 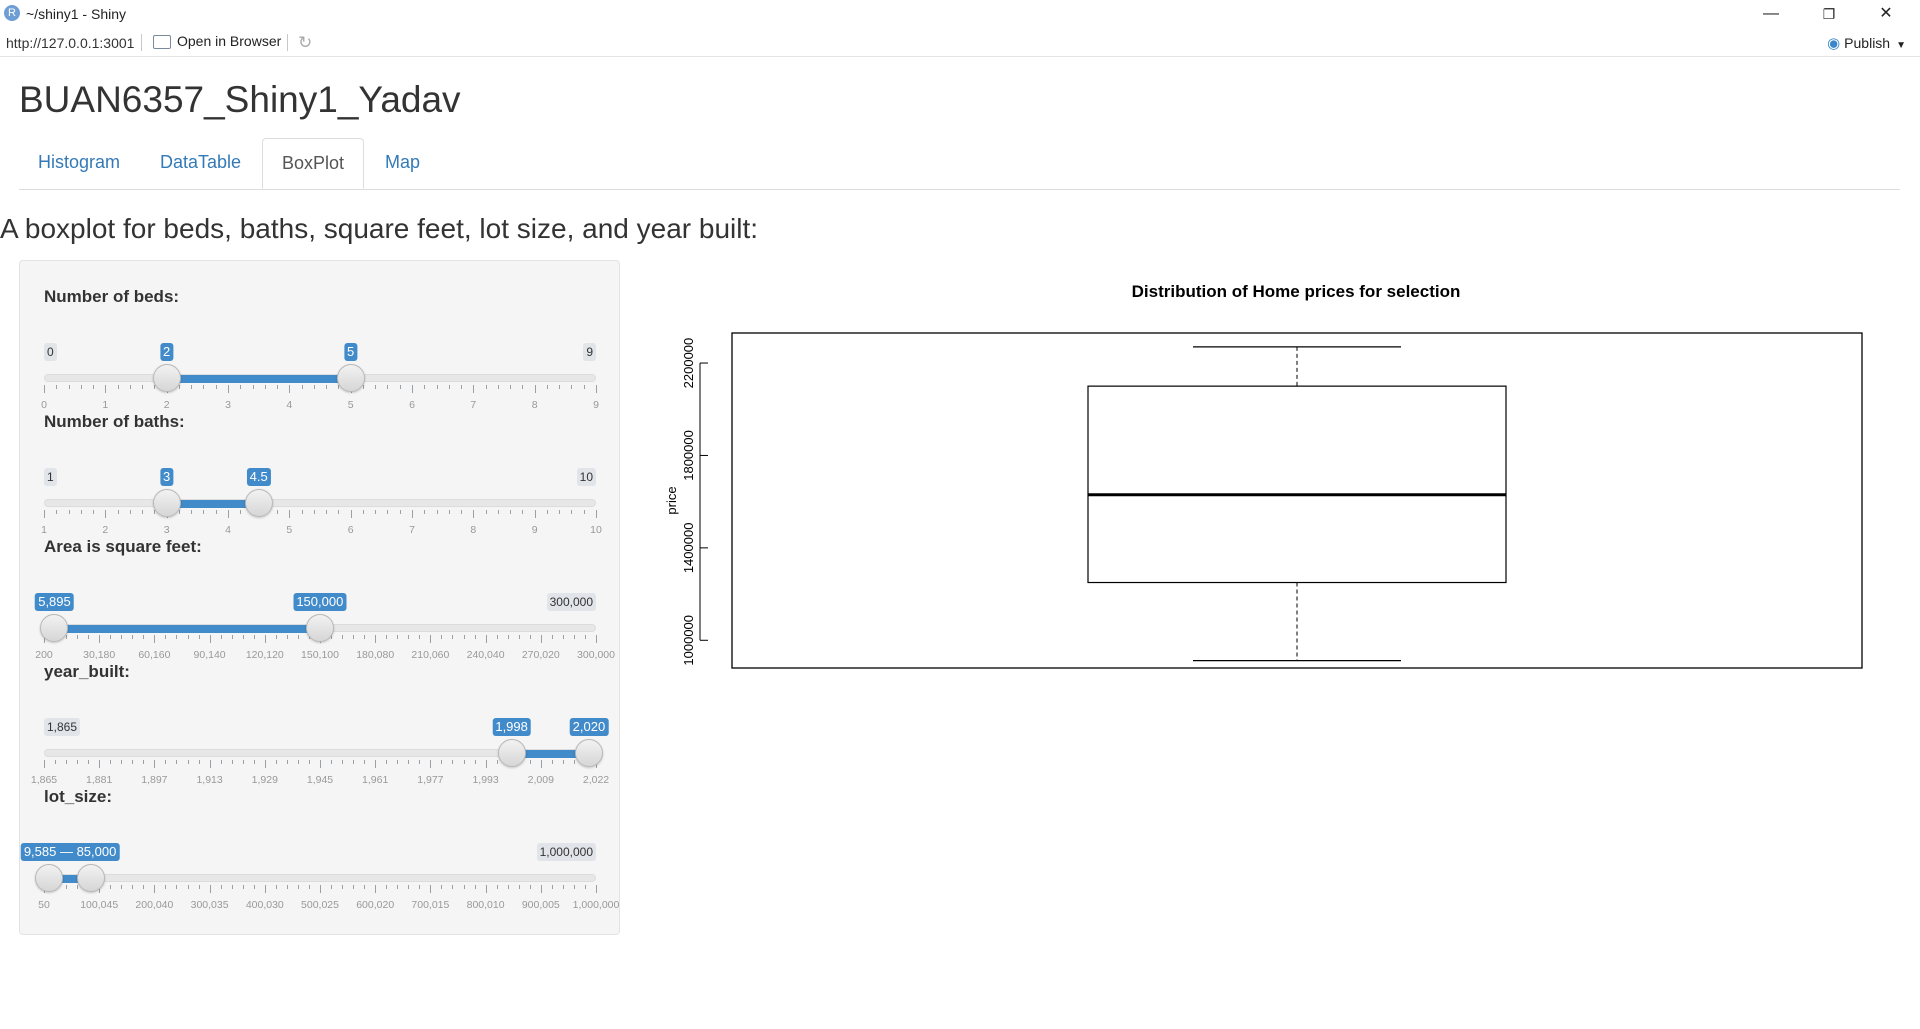 What do you see at coordinates (289, 530) in the screenshot?
I see `slider-tick-label: 5` at bounding box center [289, 530].